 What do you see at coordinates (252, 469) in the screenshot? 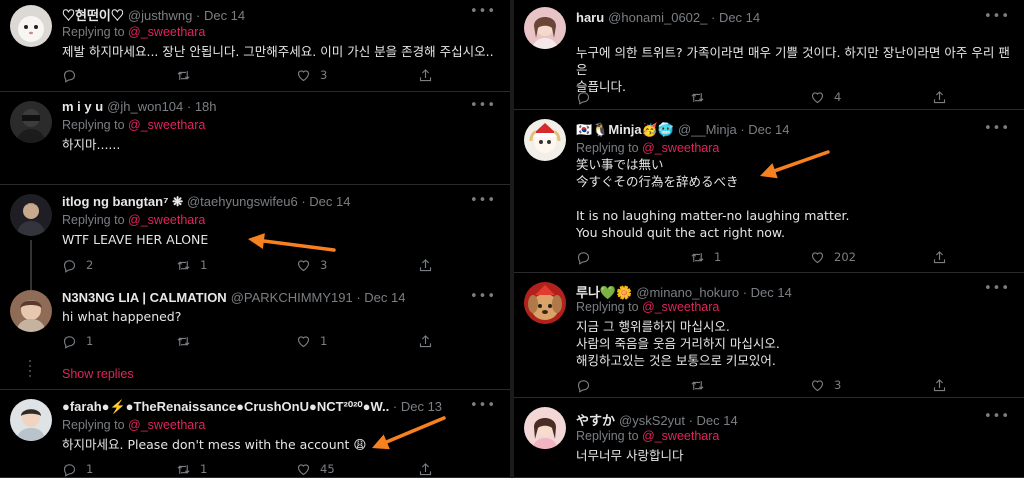
I see `tweet-actions: 1 1 45` at bounding box center [252, 469].